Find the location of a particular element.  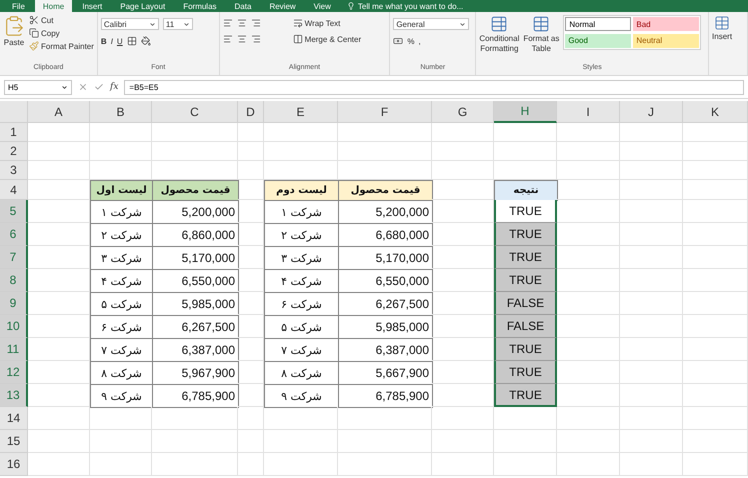

insert-function-button: fx is located at coordinates (114, 87).